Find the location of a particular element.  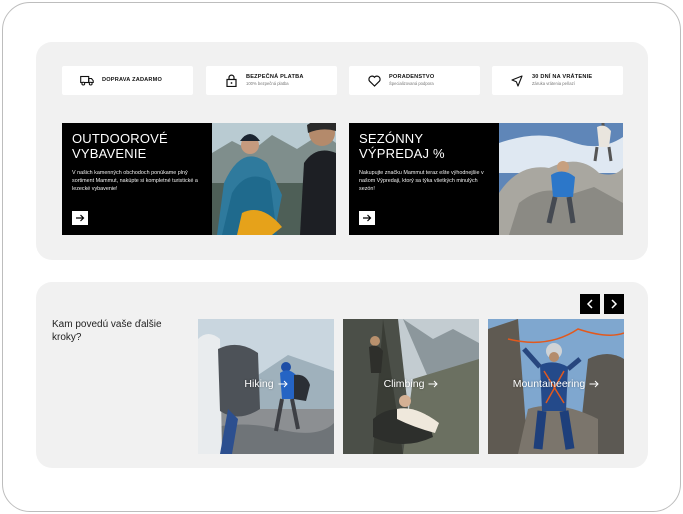

promo-heading: SEZÓNNY VÝPREDAJ % is located at coordinates (424, 146).